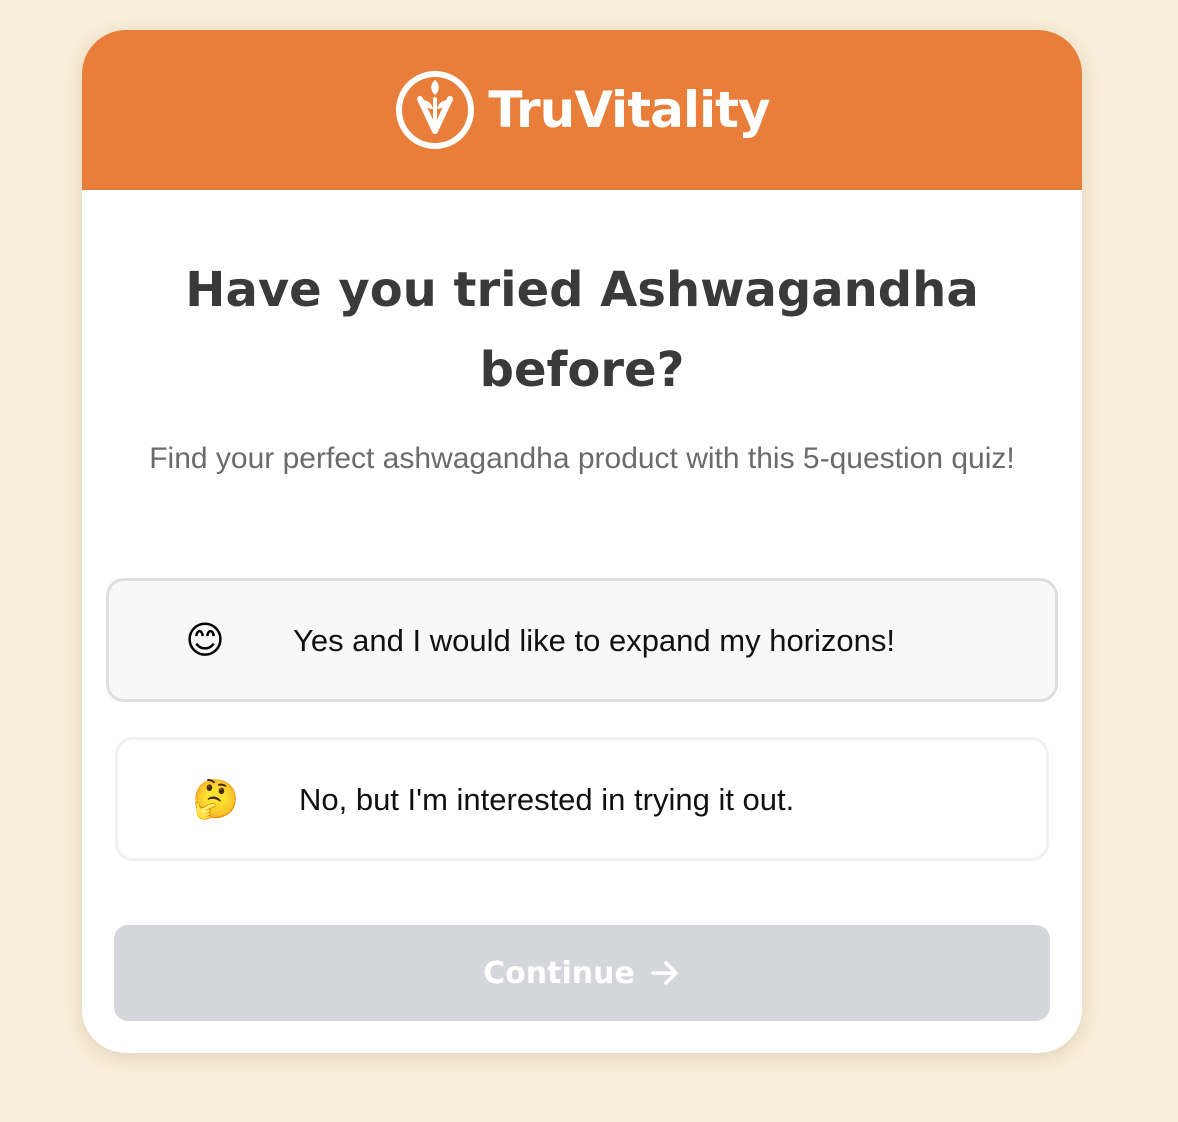 The height and width of the screenshot is (1122, 1178). I want to click on brand-header: TruVitality, so click(582, 110).